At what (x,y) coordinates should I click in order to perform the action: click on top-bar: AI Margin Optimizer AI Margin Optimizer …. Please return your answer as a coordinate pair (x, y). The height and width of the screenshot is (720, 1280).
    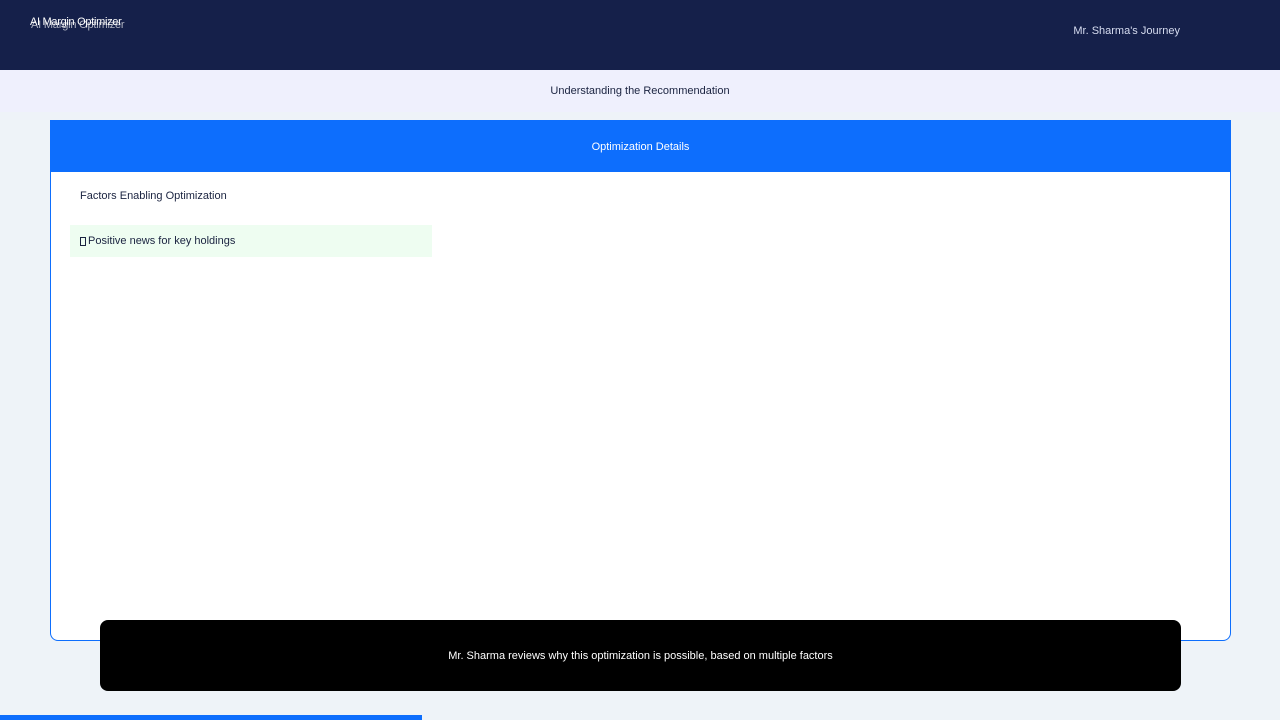
    Looking at the image, I should click on (640, 35).